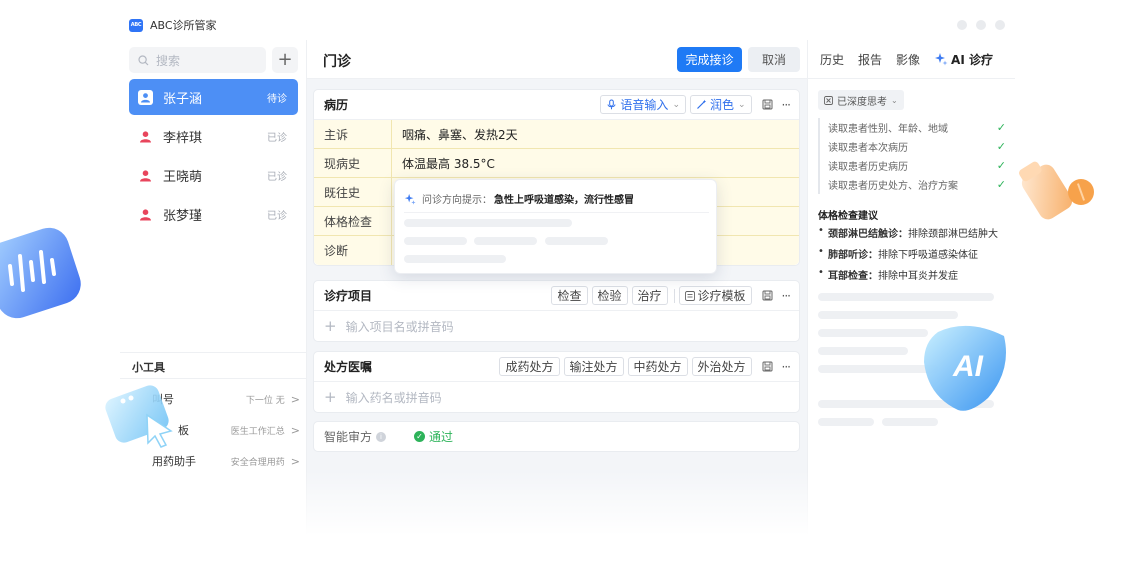 This screenshot has width=1125, height=564. I want to click on info-icon: i, so click(381, 436).